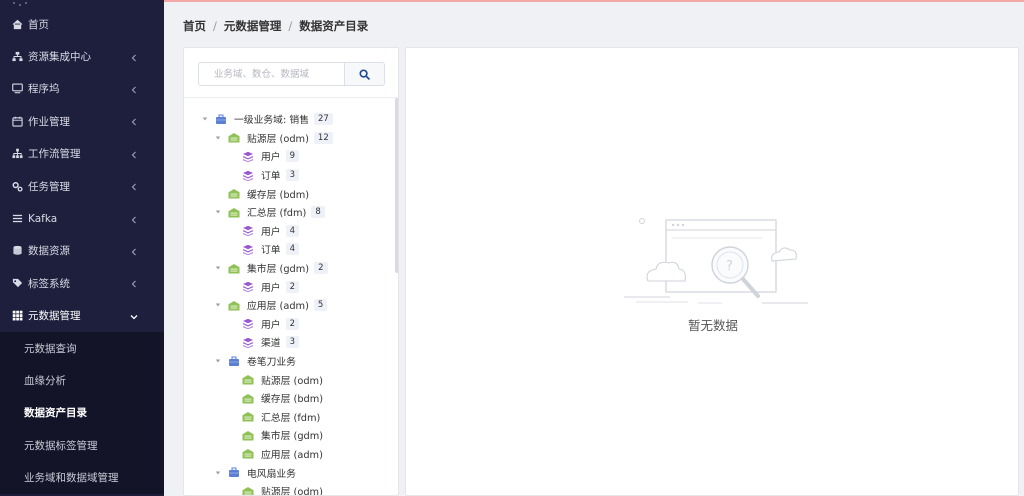  I want to click on tree-node-label: 一级业务域: 销售, so click(271, 121).